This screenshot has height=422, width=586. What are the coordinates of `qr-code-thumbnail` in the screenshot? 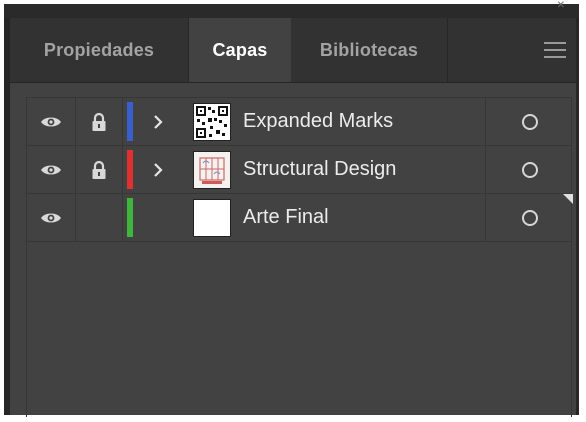 It's located at (212, 121).